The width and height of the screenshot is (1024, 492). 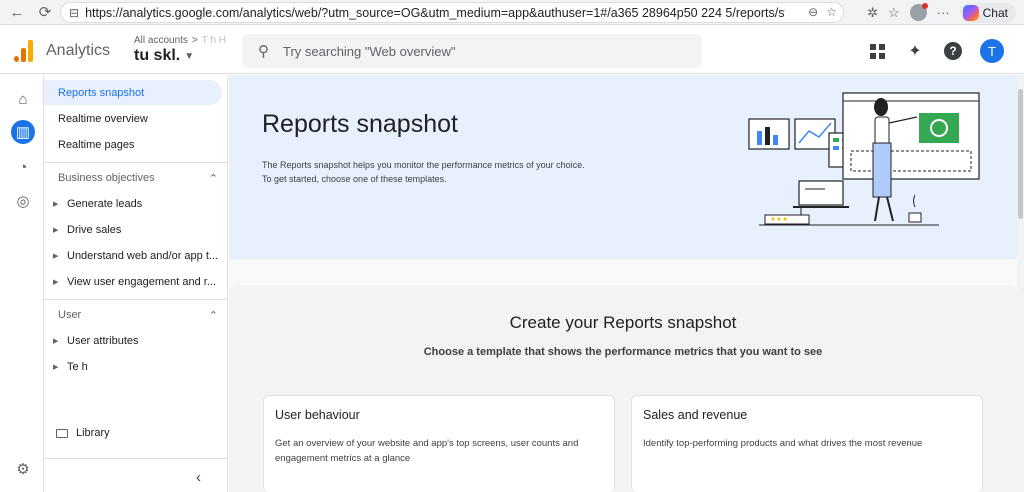 What do you see at coordinates (74, 13) in the screenshot?
I see `site-info-icon: ⊟` at bounding box center [74, 13].